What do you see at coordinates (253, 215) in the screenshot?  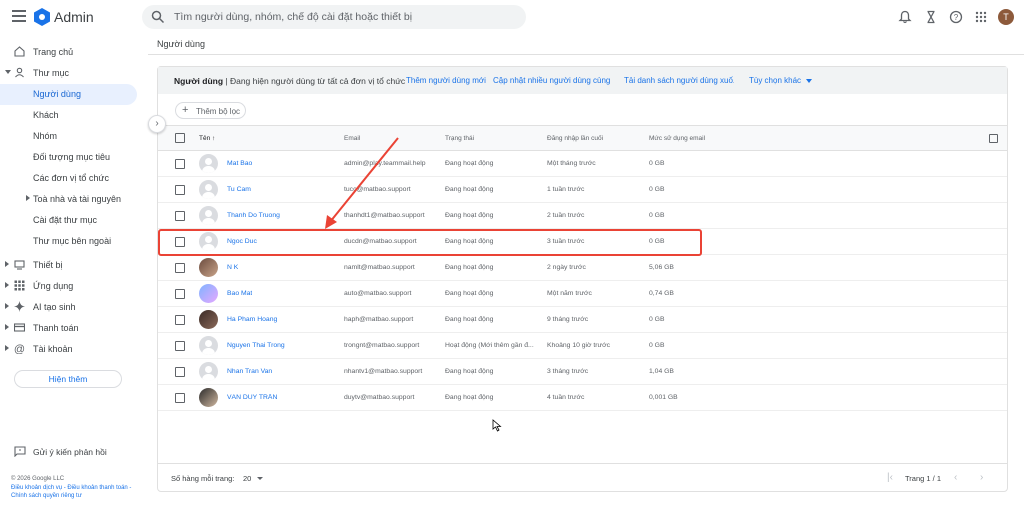 I see `user-name-link: Thanh Do Truong` at bounding box center [253, 215].